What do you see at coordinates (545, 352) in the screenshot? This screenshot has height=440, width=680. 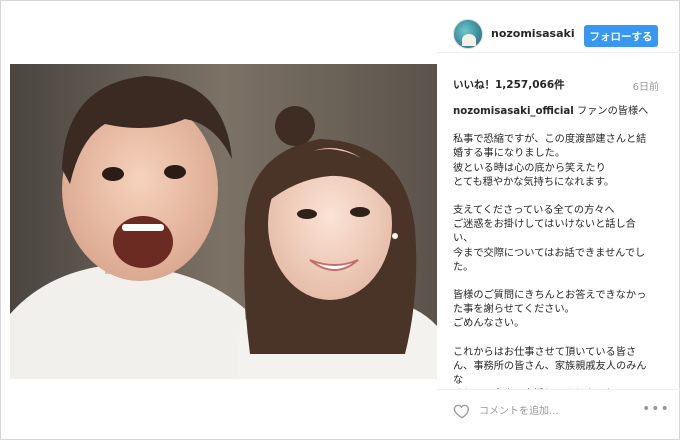 I see `caption-line: これからはお仕事させて頂いている皆さ` at bounding box center [545, 352].